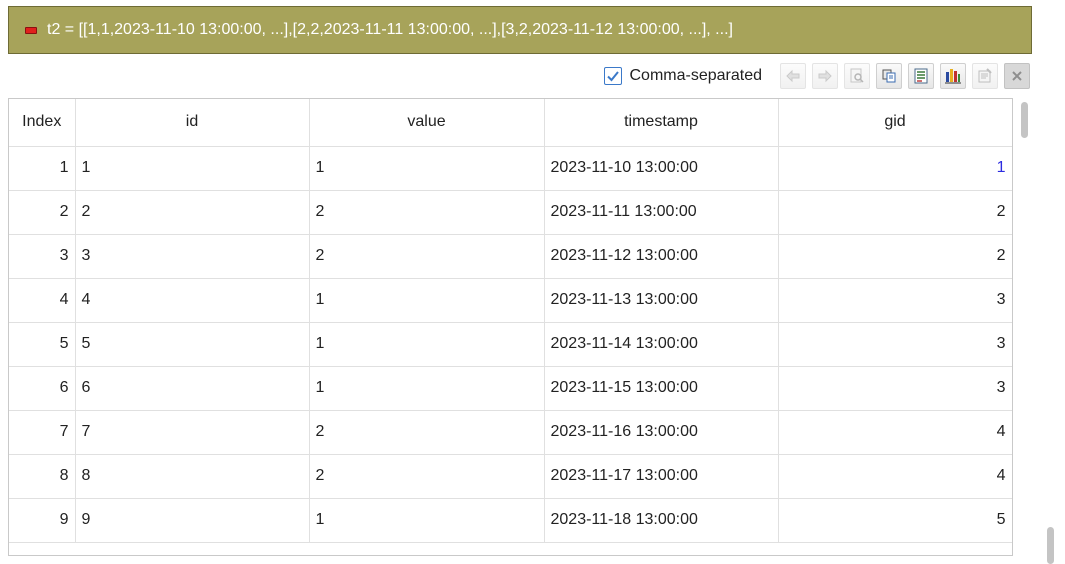 This screenshot has height=564, width=1065. What do you see at coordinates (192, 520) in the screenshot?
I see `cell-id: 9` at bounding box center [192, 520].